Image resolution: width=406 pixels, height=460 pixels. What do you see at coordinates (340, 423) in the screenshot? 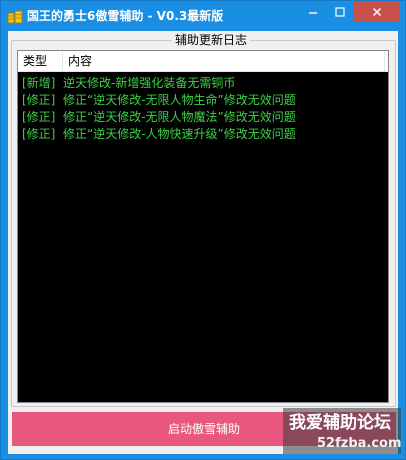
I see `watermark-text: 我爱辅助论坛` at bounding box center [340, 423].